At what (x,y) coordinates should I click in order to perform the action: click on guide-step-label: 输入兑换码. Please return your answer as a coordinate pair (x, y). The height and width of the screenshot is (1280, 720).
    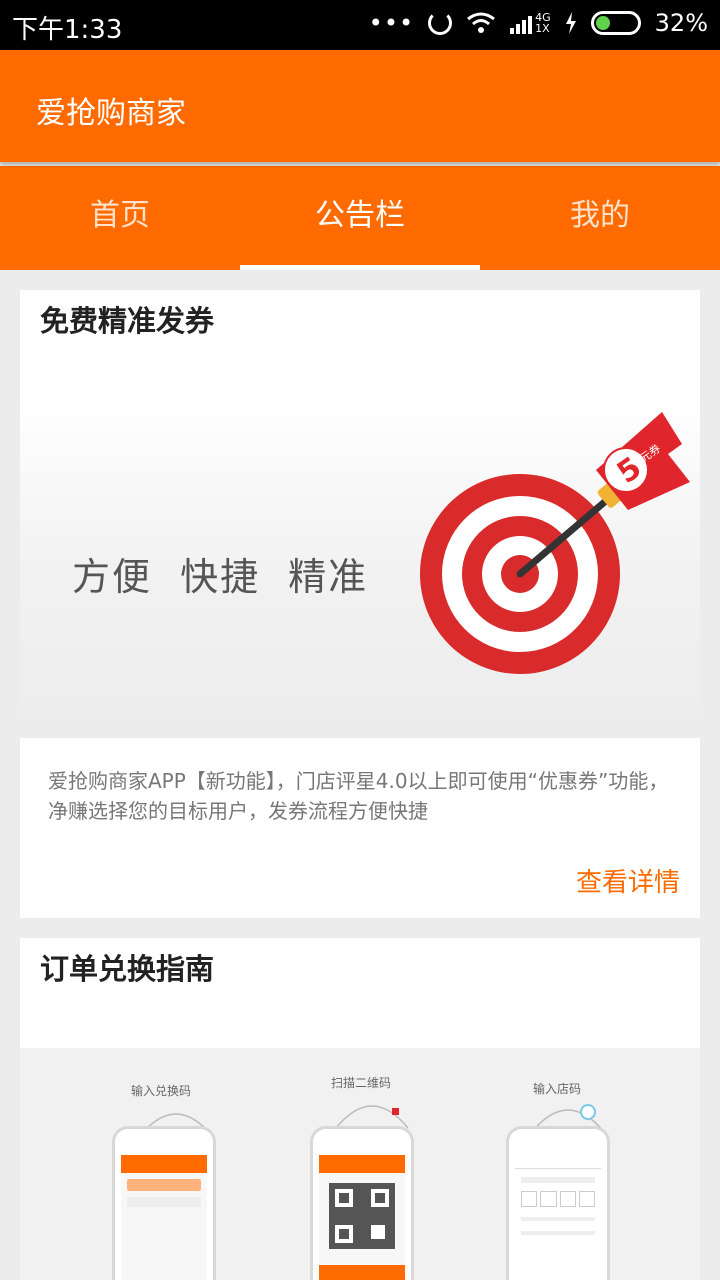
    Looking at the image, I should click on (160, 1091).